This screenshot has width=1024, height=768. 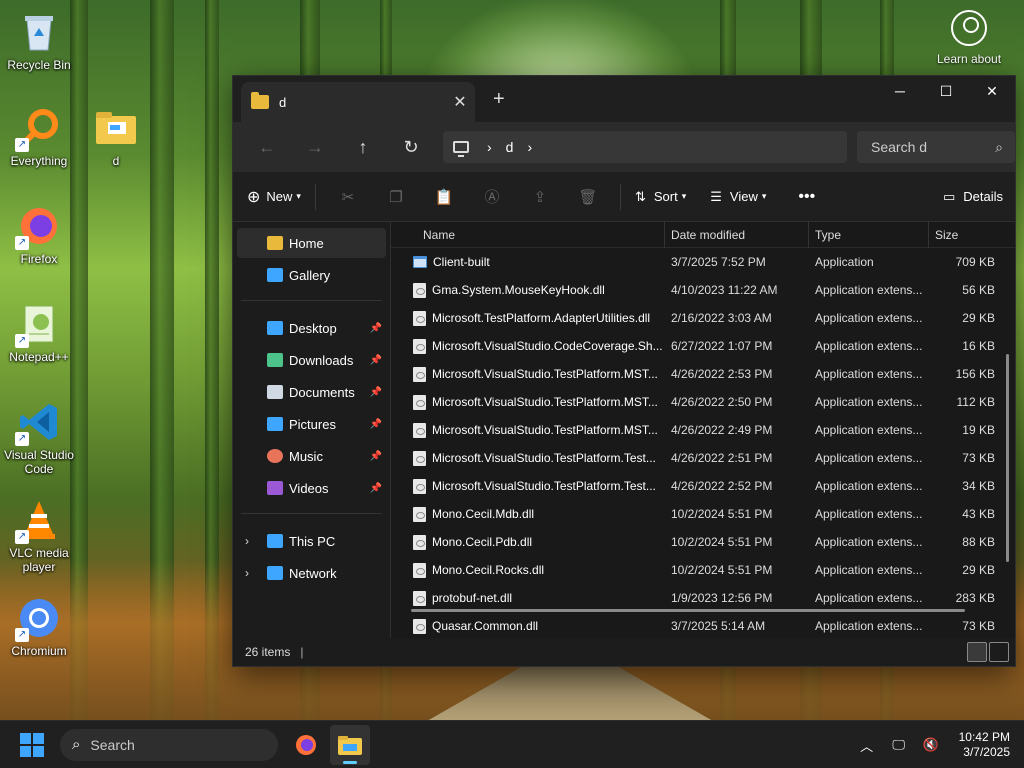 I want to click on address-bar: › d ›, so click(x=645, y=147).